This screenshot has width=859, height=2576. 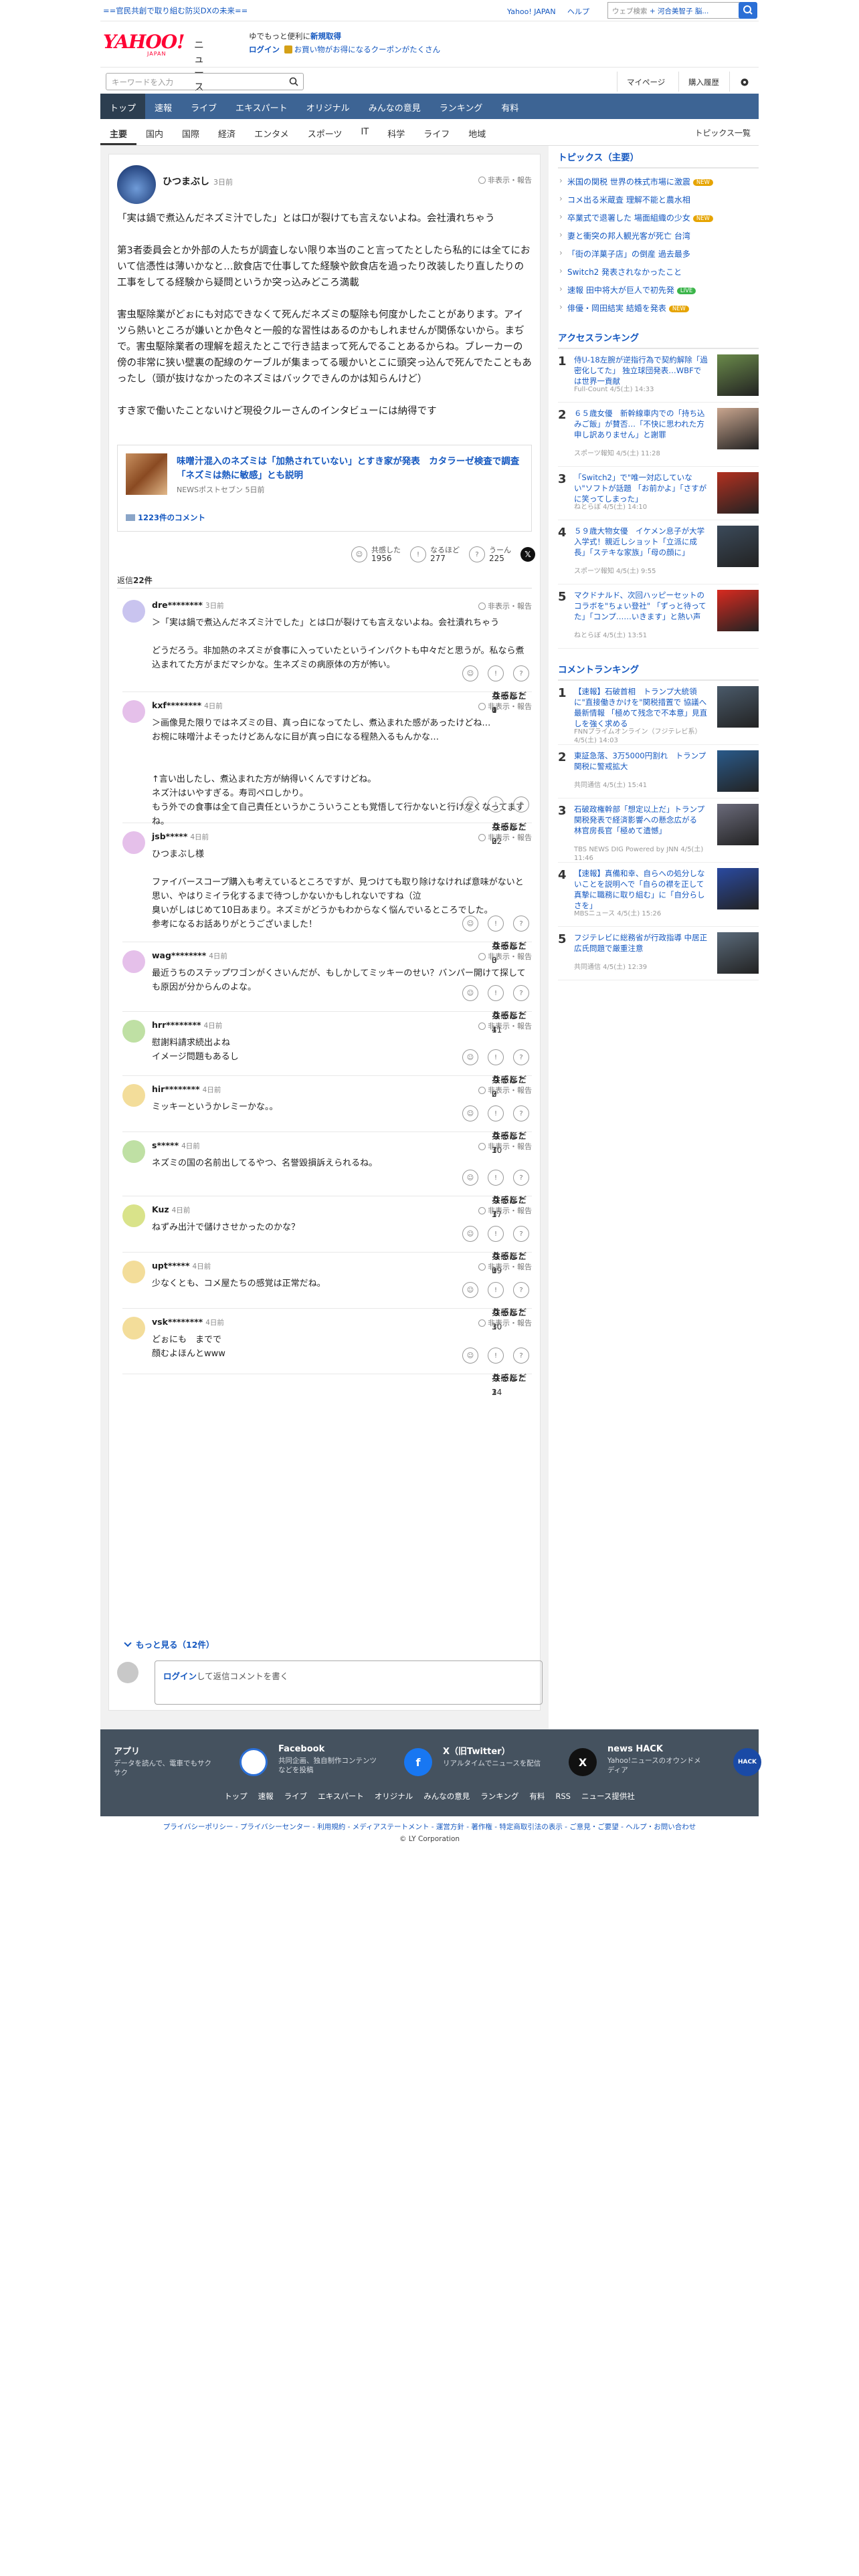 What do you see at coordinates (658, 272) in the screenshot?
I see `topic-item: Switch2 発表されなかったこと` at bounding box center [658, 272].